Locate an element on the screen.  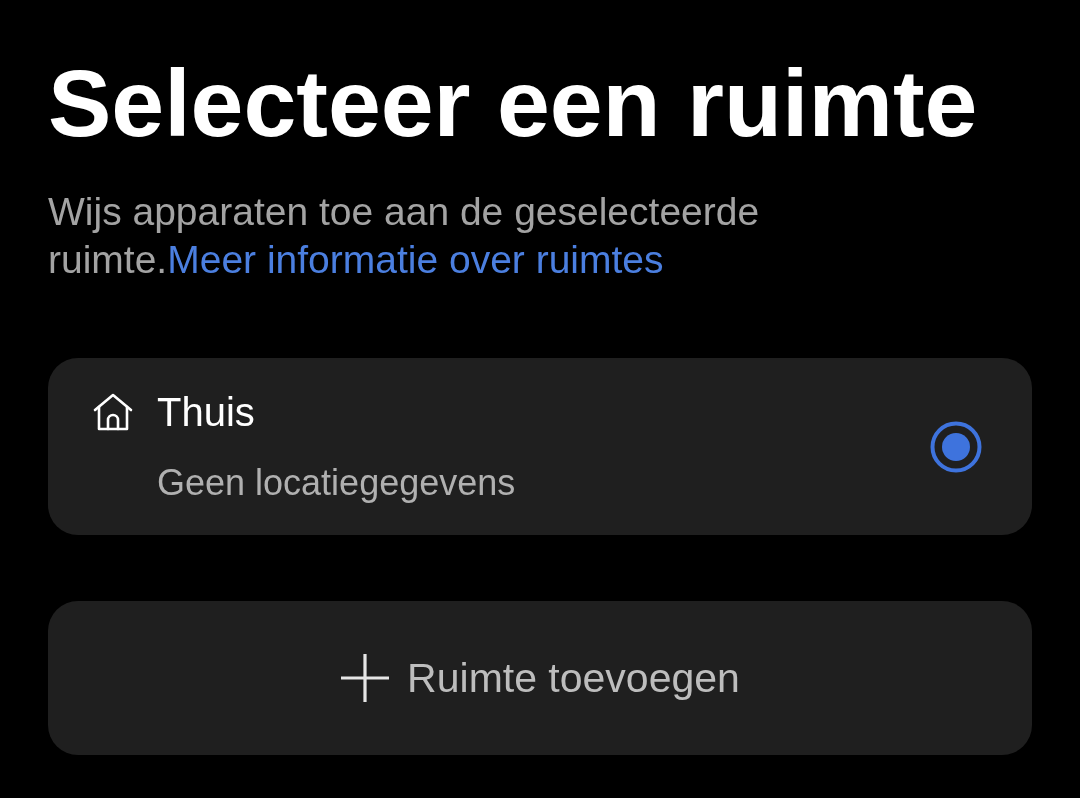
radio-button is located at coordinates (956, 446).